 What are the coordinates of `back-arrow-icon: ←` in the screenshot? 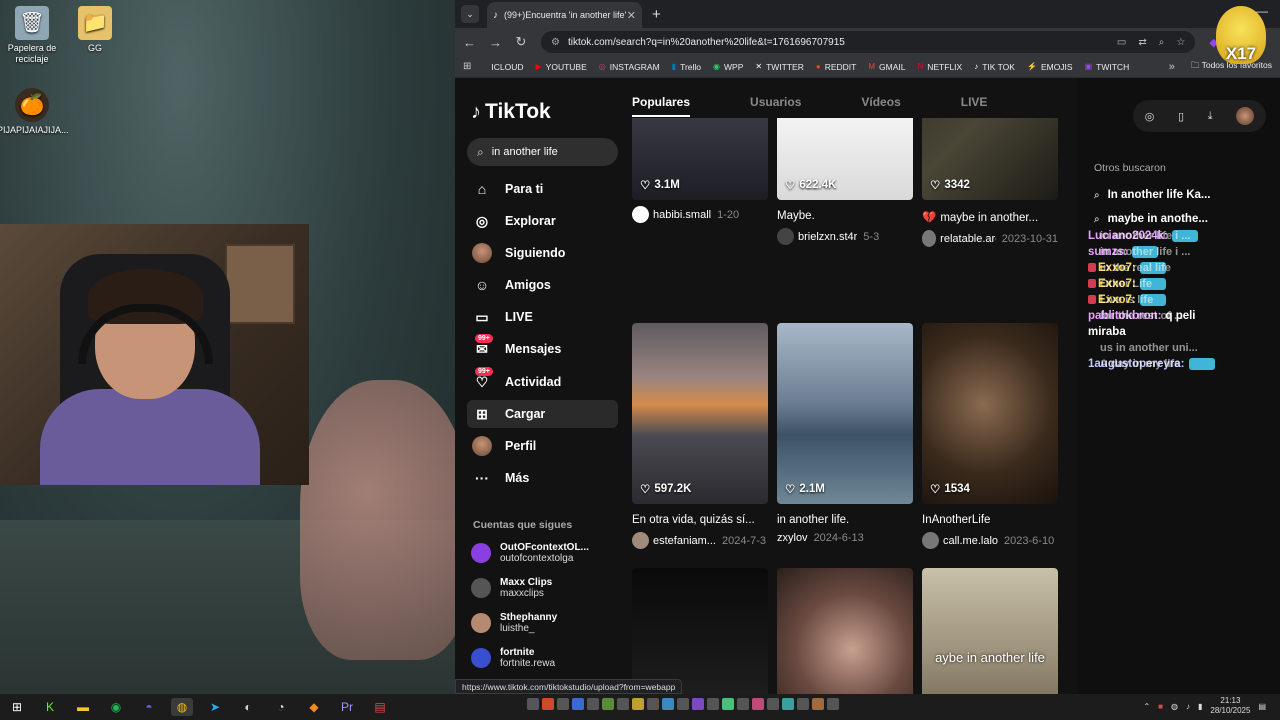 It's located at (469, 42).